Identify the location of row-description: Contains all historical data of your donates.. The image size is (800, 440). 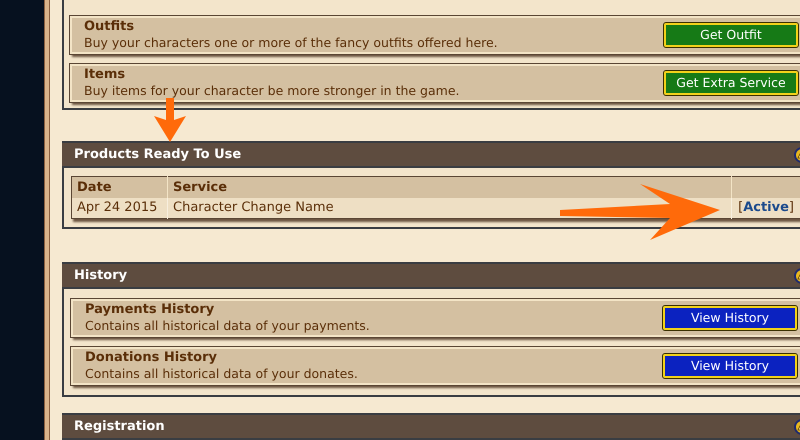
(221, 374).